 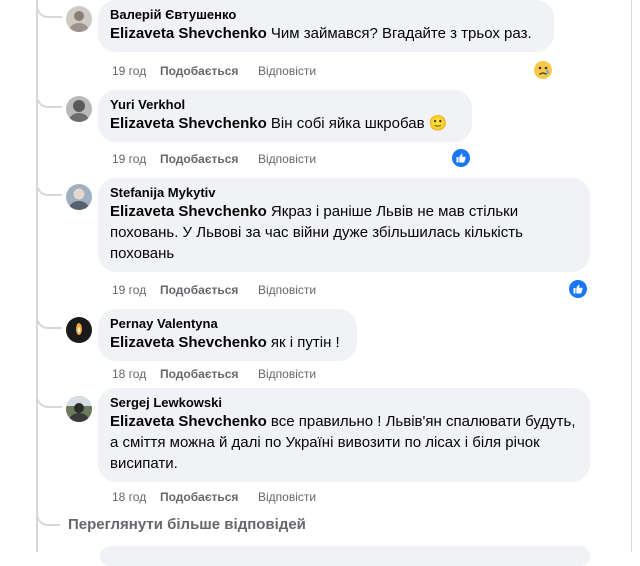 What do you see at coordinates (345, 556) in the screenshot?
I see `comment-input-edge` at bounding box center [345, 556].